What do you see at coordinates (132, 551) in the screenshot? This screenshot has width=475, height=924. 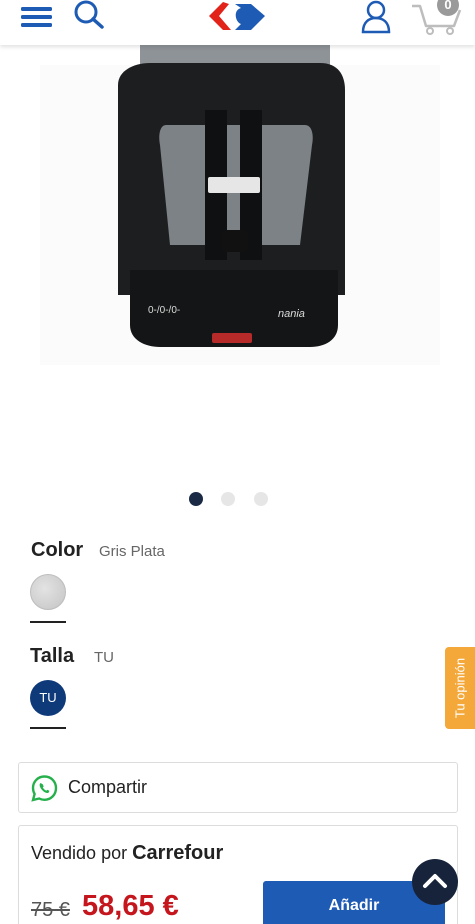 I see `color-value: Gris Plata` at bounding box center [132, 551].